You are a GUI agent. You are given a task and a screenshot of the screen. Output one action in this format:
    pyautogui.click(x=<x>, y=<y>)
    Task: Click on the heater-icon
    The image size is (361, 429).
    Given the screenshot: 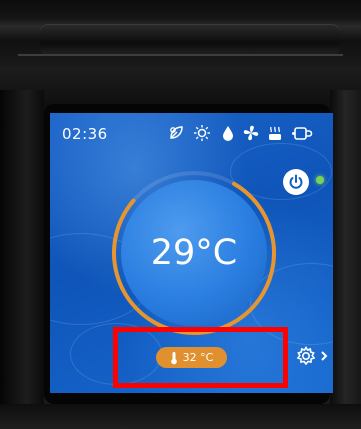 What is the action you would take?
    pyautogui.click(x=275, y=133)
    